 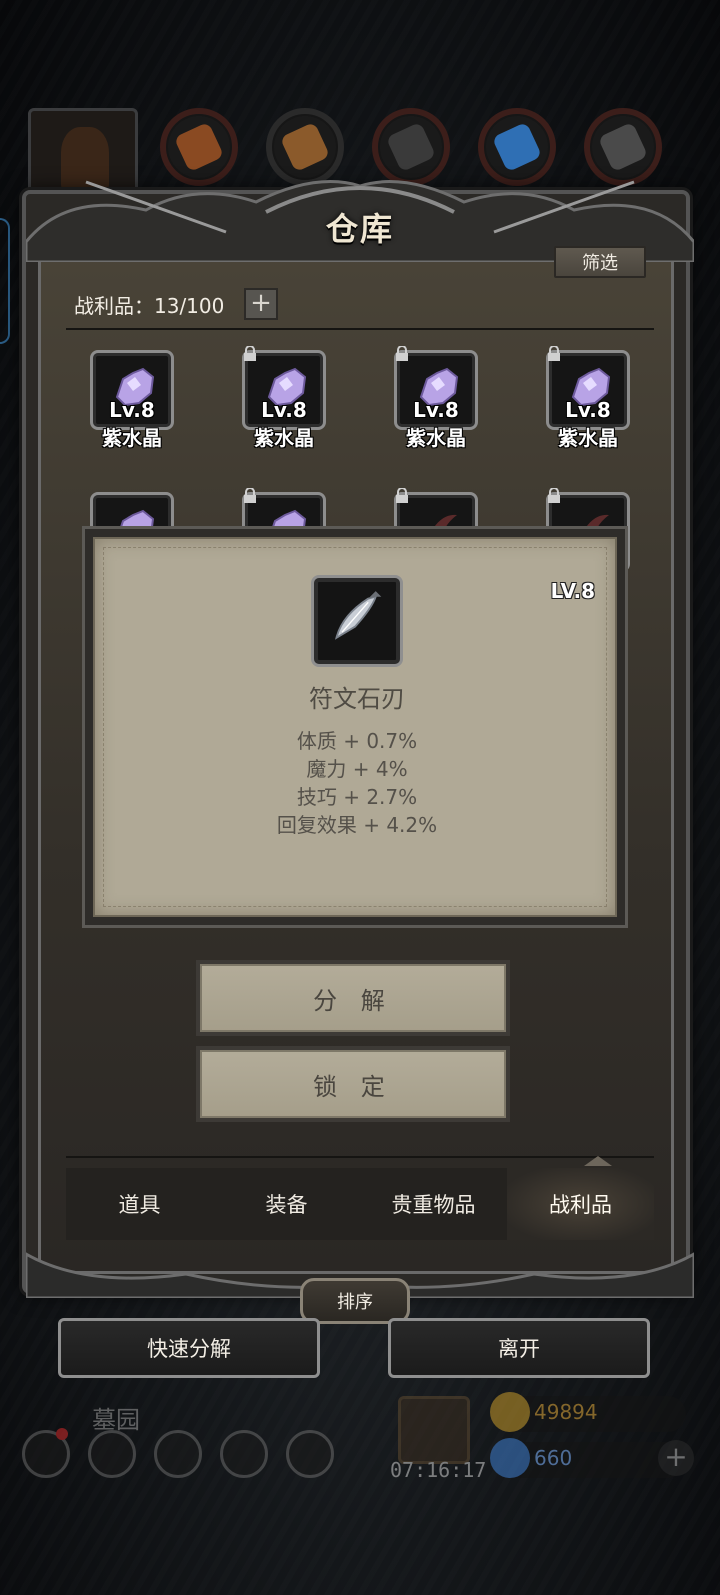 I want to click on tab-equipment: 装备, so click(x=286, y=1204).